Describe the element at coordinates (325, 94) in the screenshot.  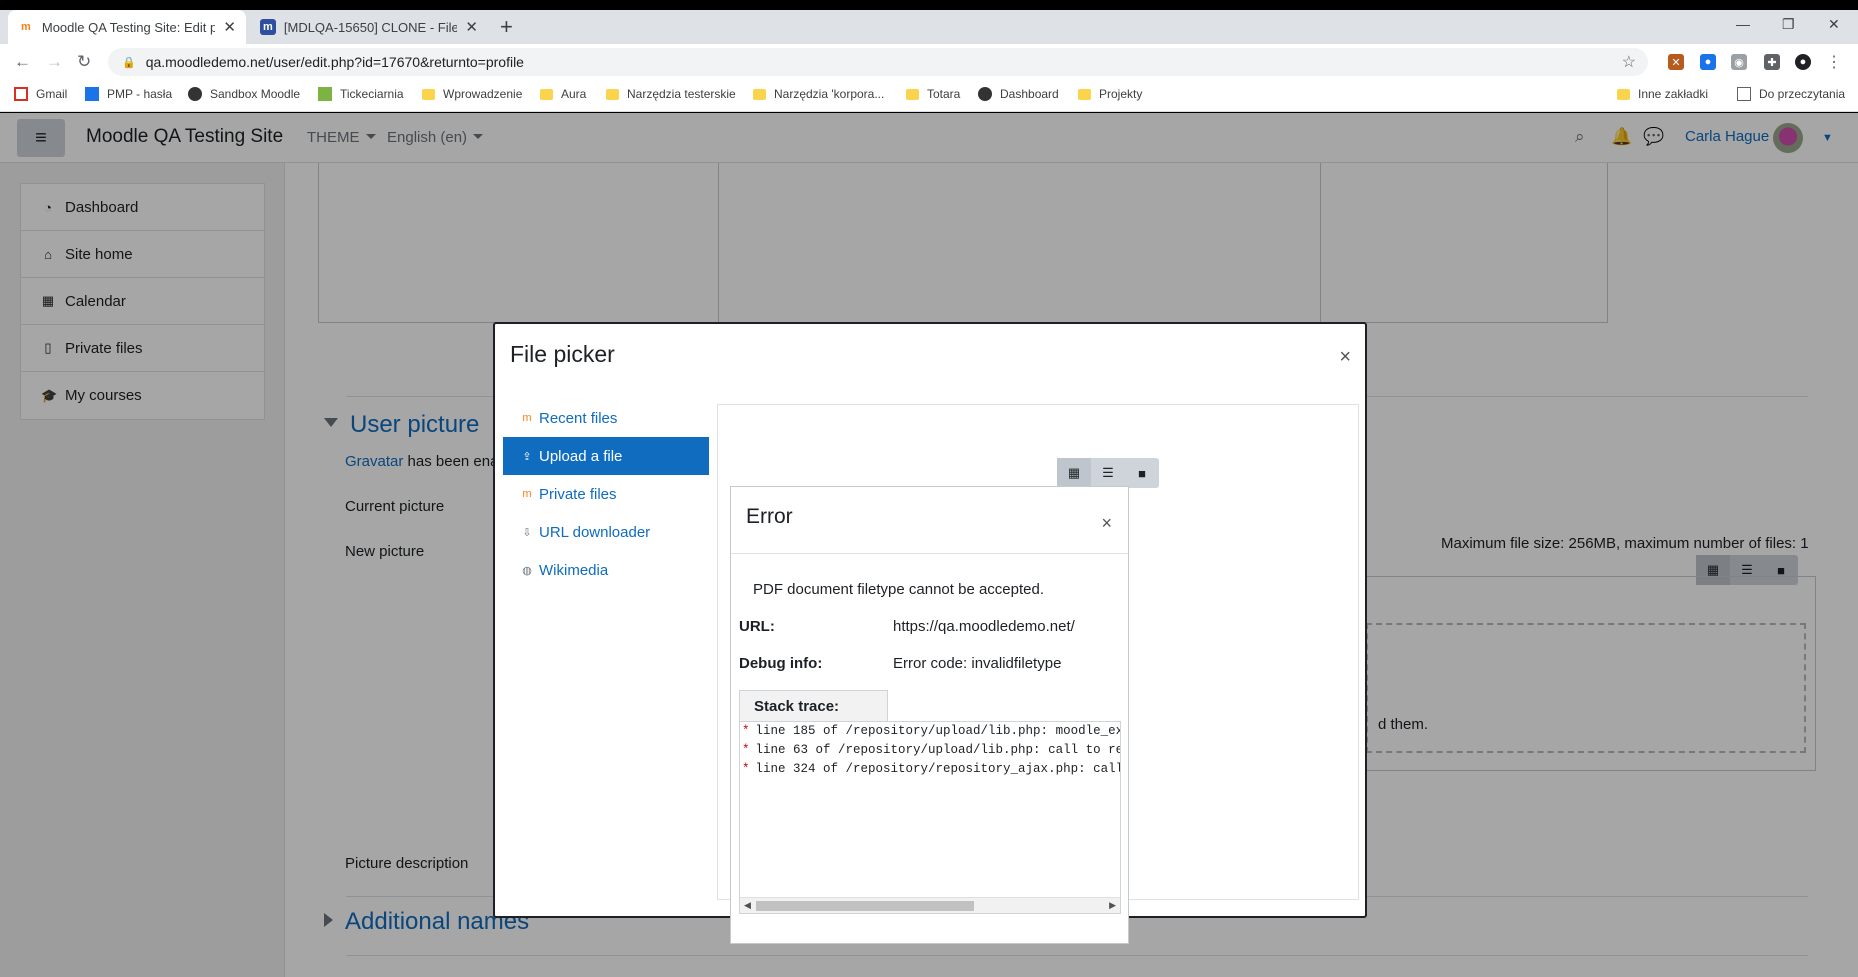
I see `tickeciarnia-icon` at that location.